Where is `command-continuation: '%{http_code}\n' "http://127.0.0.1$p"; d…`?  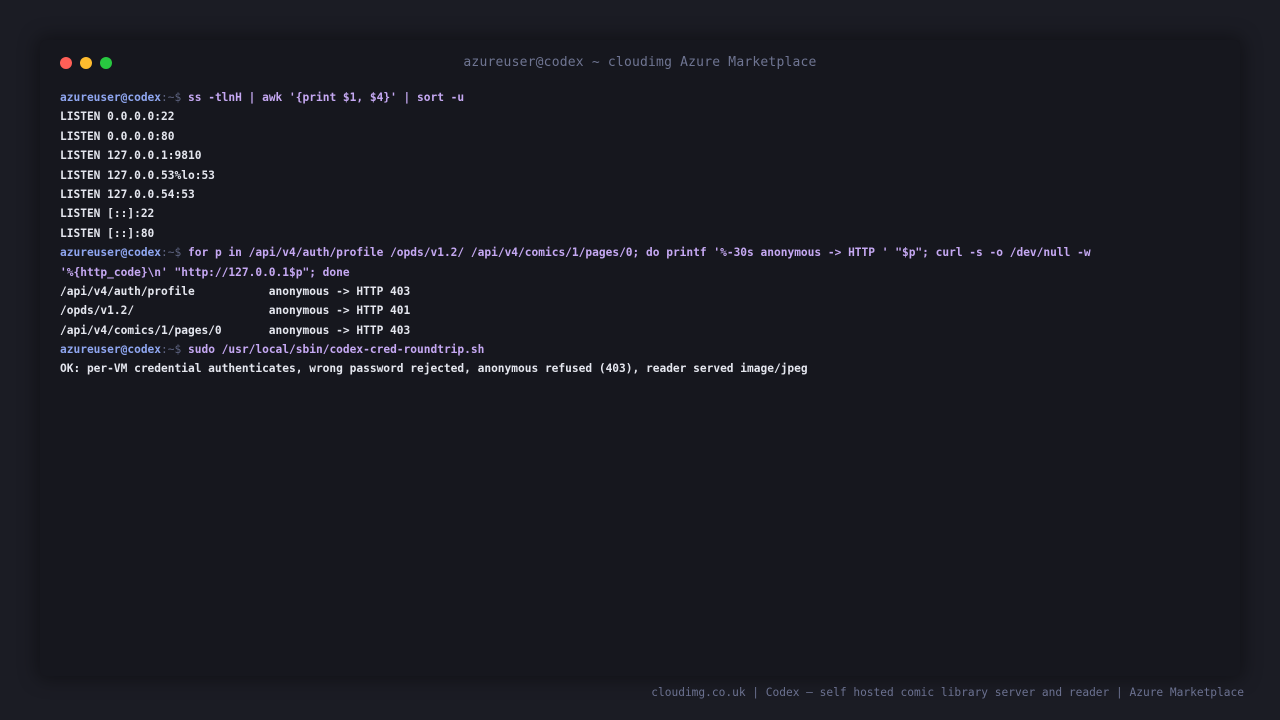 command-continuation: '%{http_code}\n' "http://127.0.0.1$p"; d… is located at coordinates (205, 272).